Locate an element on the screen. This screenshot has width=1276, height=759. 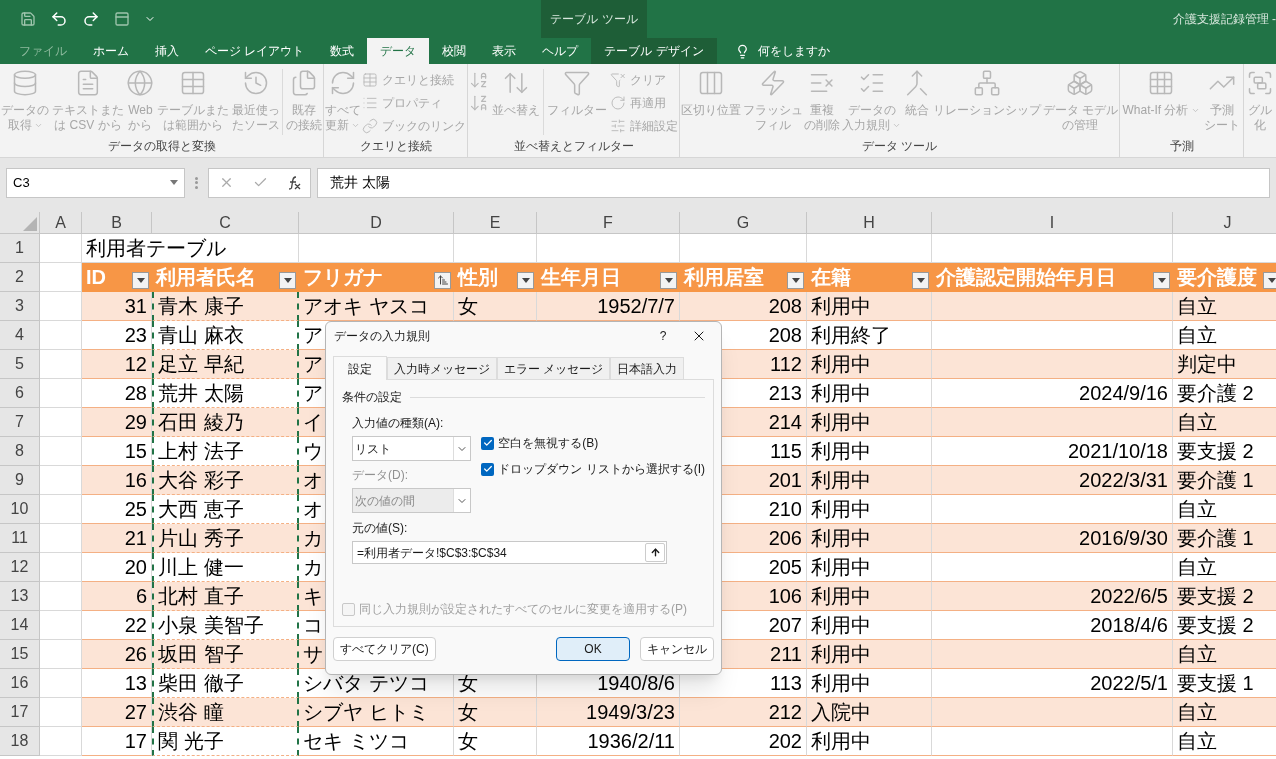
column-header: A is located at coordinates (61, 222).